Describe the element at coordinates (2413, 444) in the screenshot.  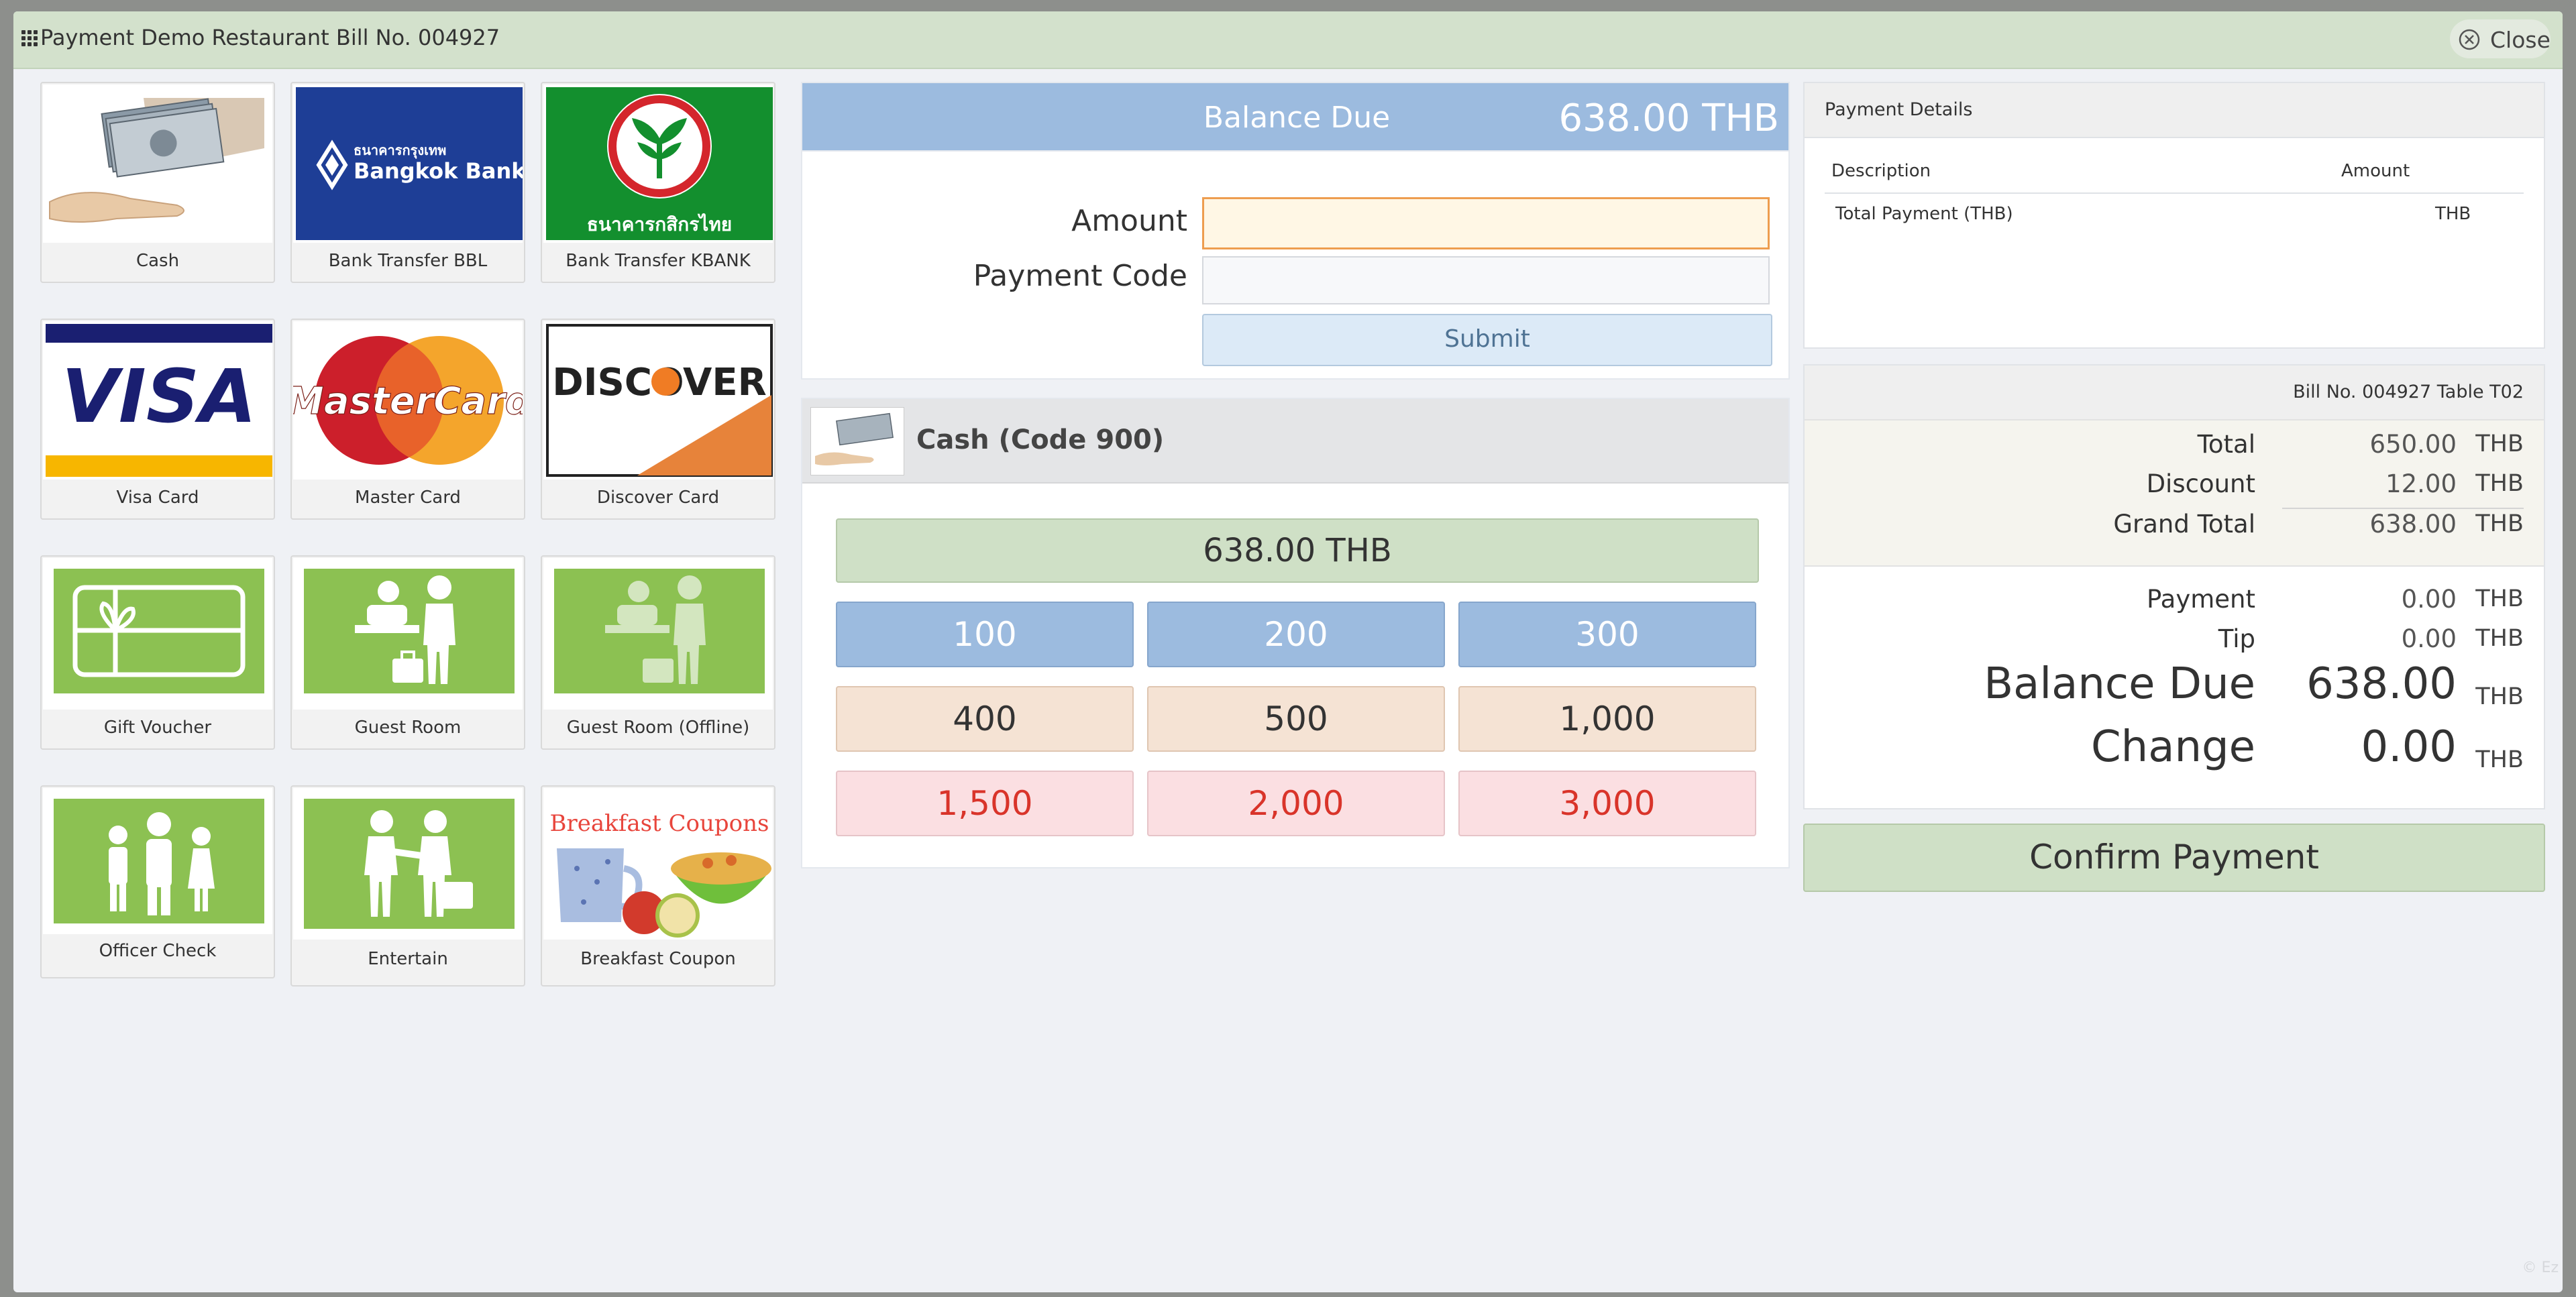
I see `total-value: 650.00` at that location.